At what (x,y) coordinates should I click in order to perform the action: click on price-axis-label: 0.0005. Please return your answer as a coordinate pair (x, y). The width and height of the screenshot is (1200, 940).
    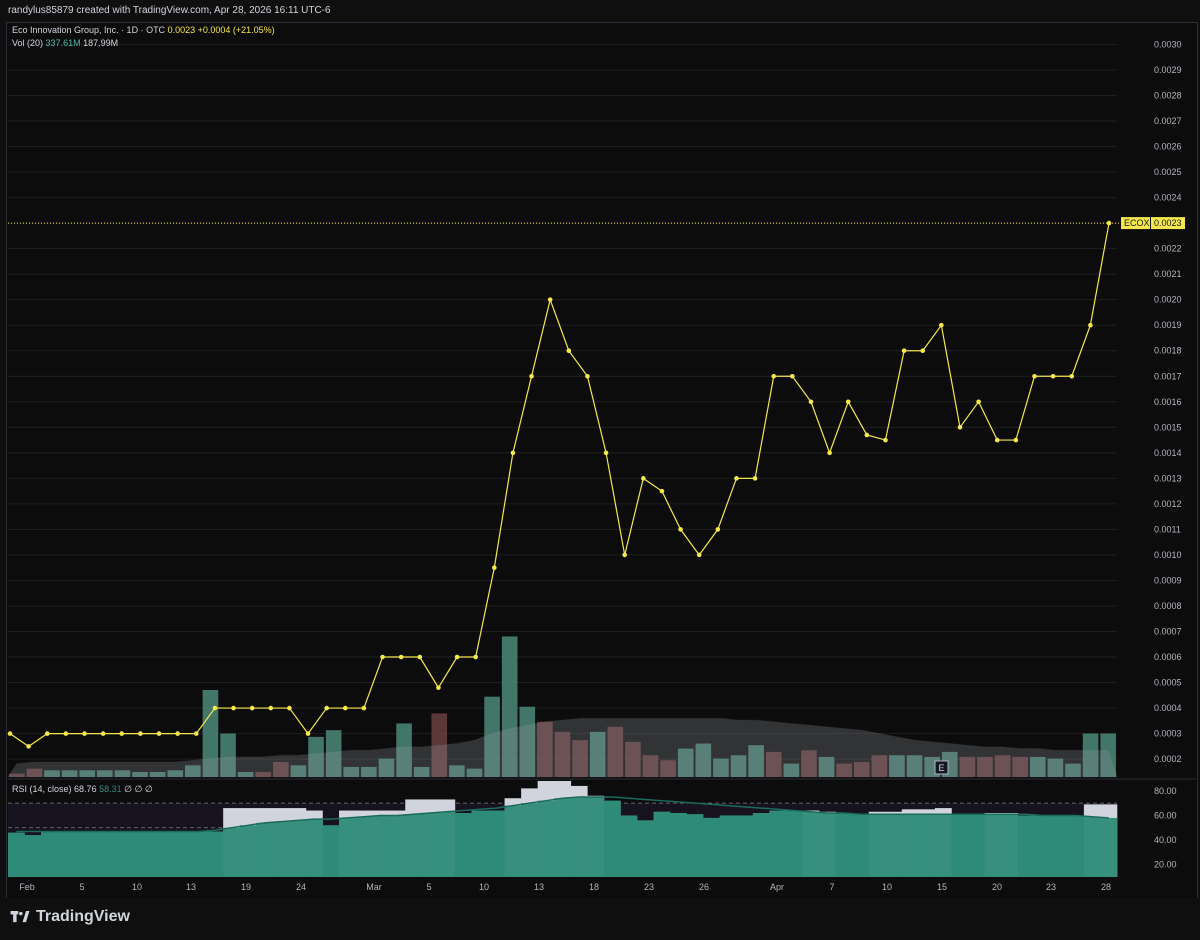
    Looking at the image, I should click on (1168, 683).